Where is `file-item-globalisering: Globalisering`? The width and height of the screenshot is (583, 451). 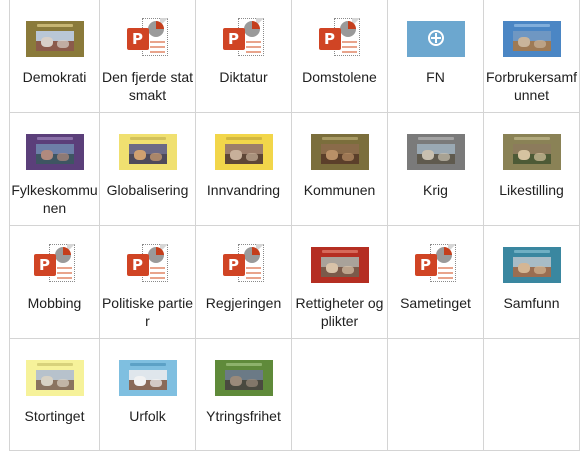
file-item-globalisering: Globalisering is located at coordinates (148, 169).